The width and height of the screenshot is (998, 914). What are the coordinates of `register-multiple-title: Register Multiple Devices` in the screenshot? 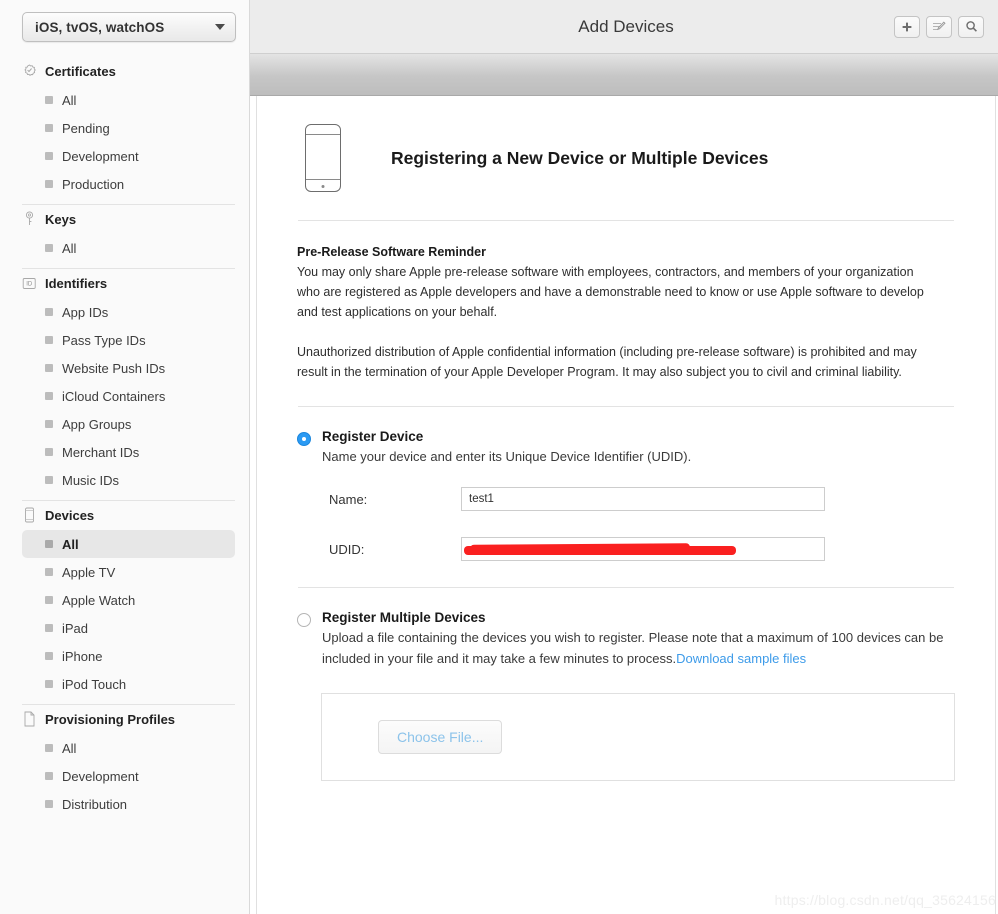 It's located at (404, 617).